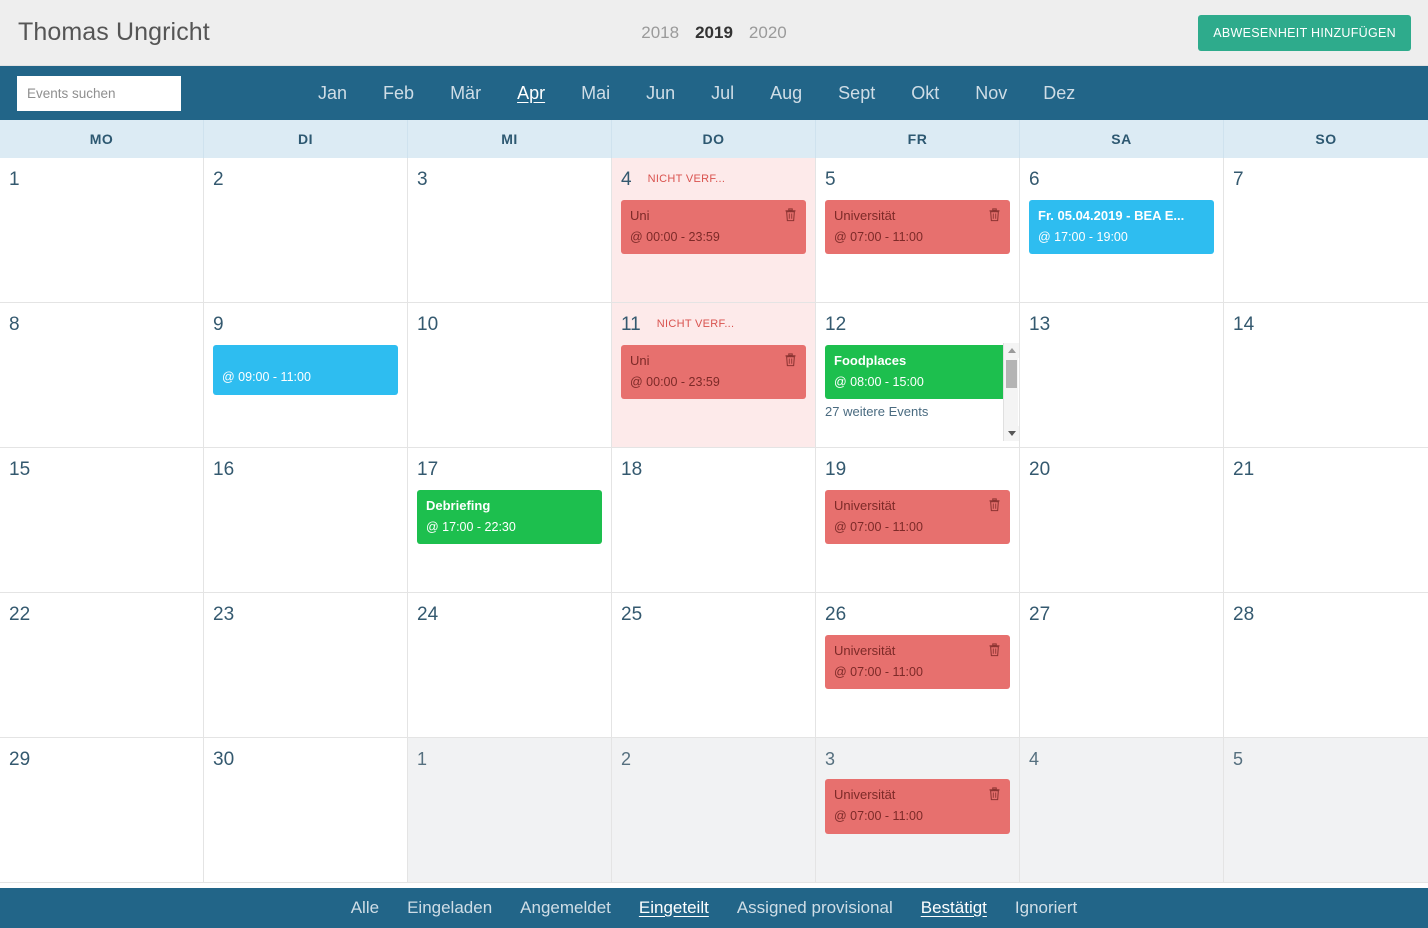 This screenshot has height=928, width=1428. I want to click on day-cell: 18, so click(714, 520).